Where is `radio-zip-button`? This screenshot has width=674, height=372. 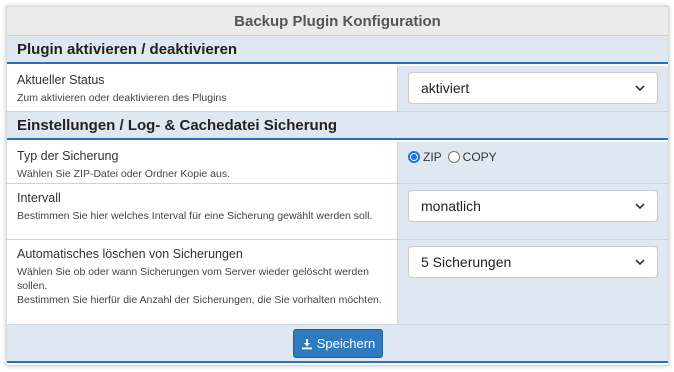
radio-zip-button is located at coordinates (414, 157).